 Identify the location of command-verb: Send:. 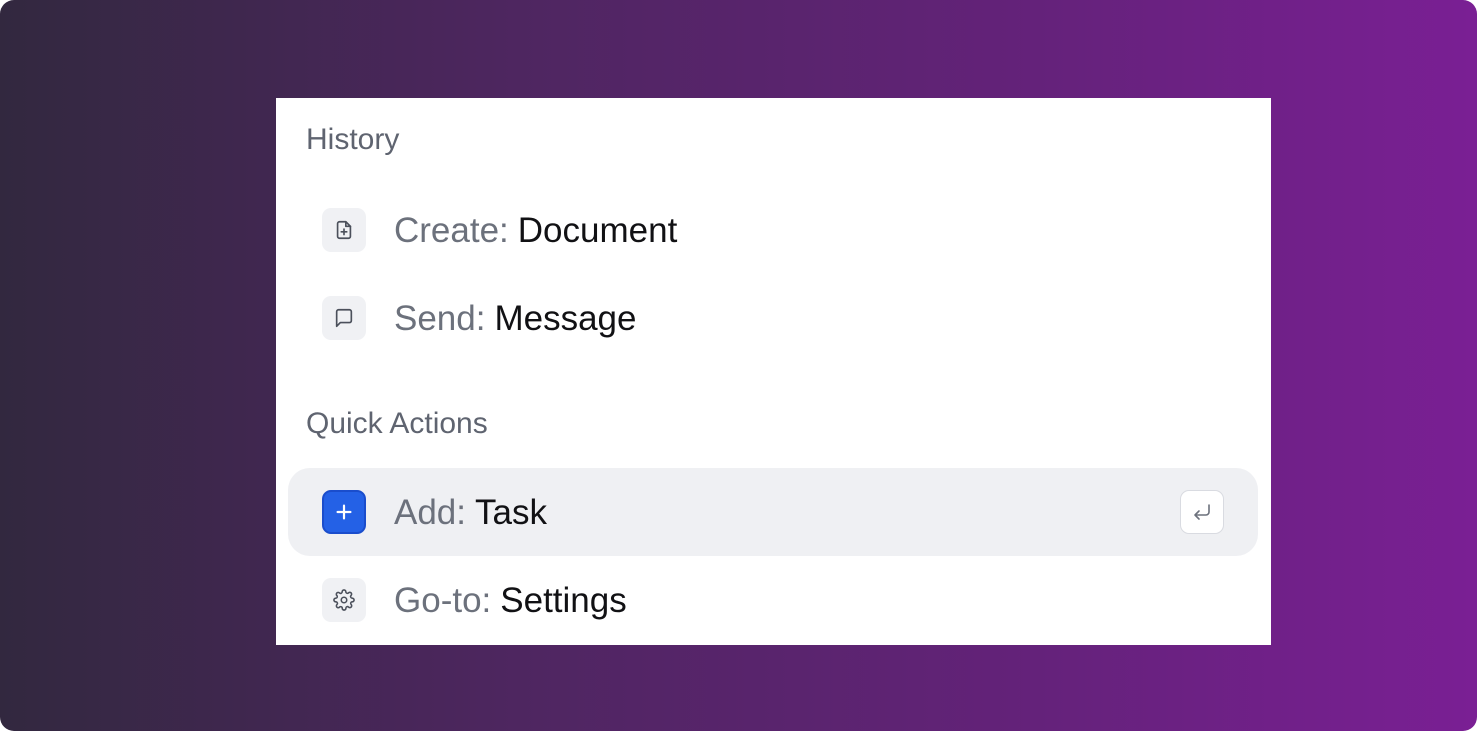
(440, 318).